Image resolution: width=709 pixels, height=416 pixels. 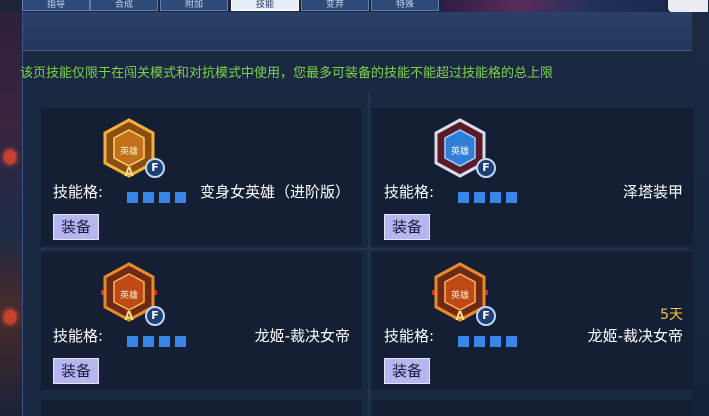 I want to click on right-background-art, so click(x=700, y=208).